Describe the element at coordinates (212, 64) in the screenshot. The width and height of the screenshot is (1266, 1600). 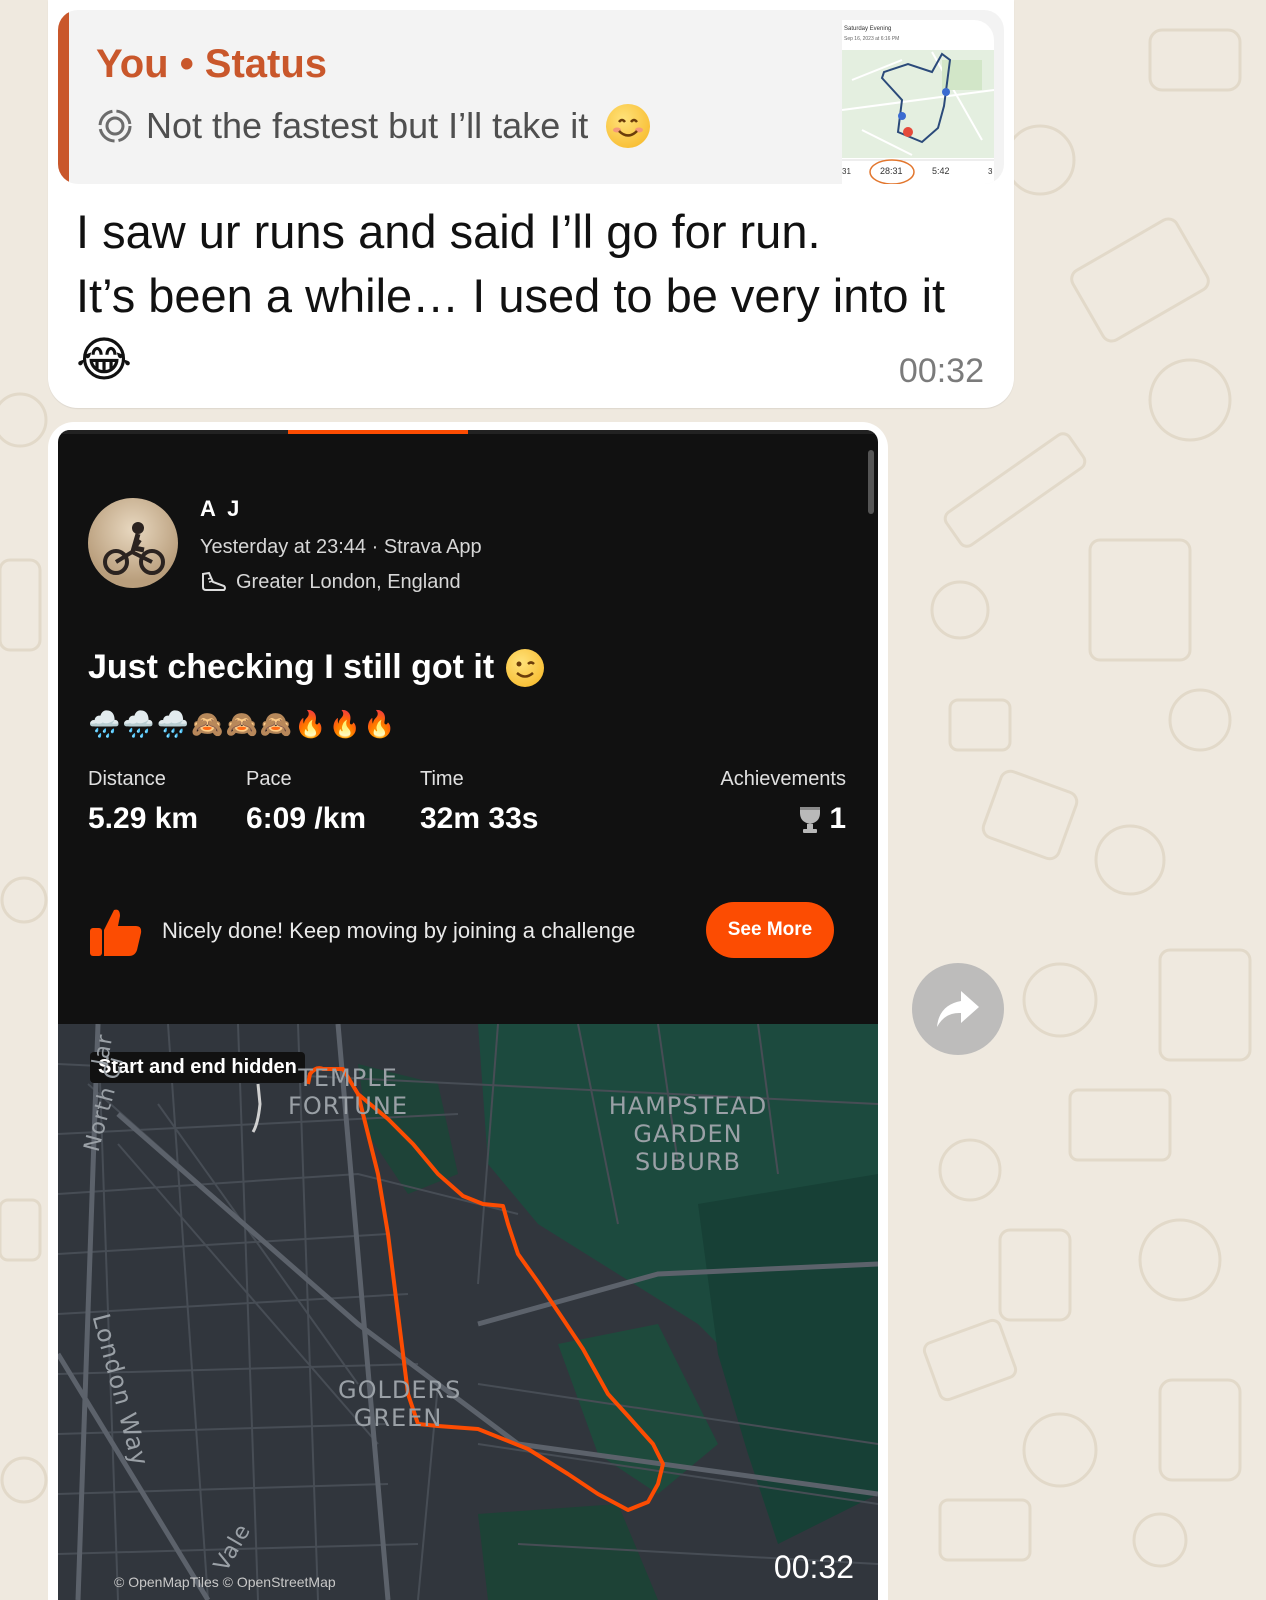
I see `quoted-status-title: You • Status` at that location.